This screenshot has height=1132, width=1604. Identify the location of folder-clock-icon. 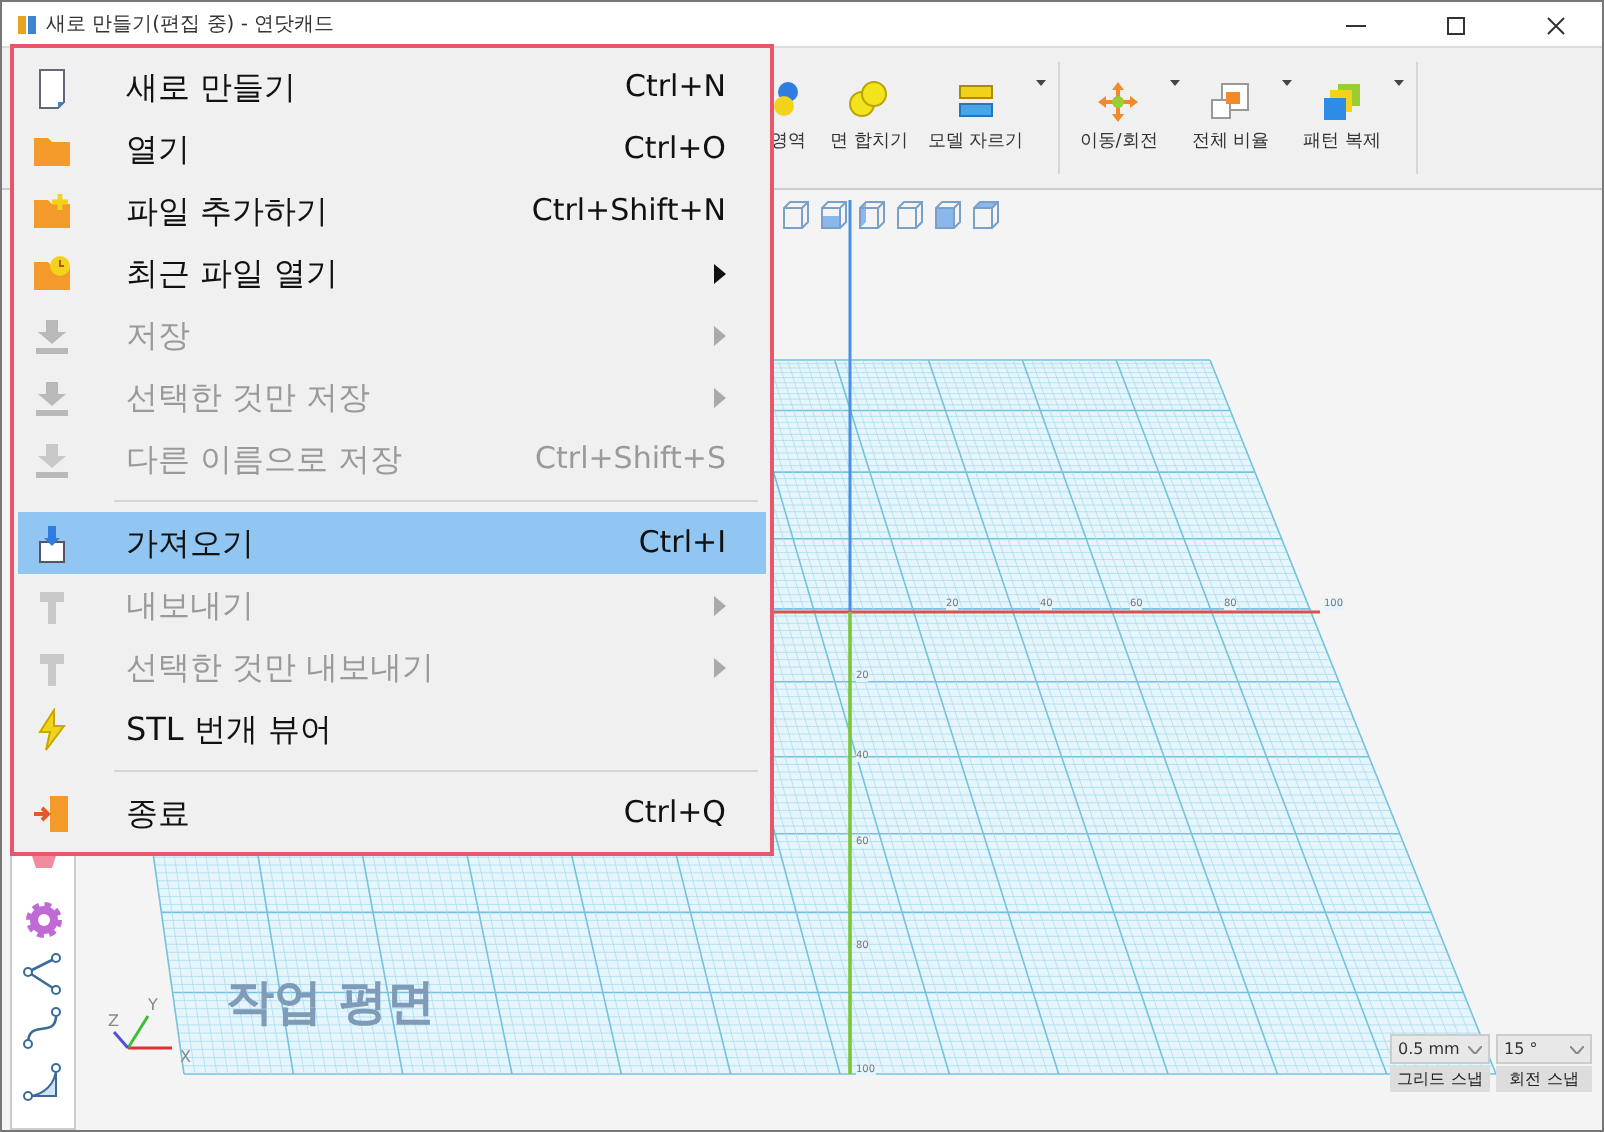
(52, 273).